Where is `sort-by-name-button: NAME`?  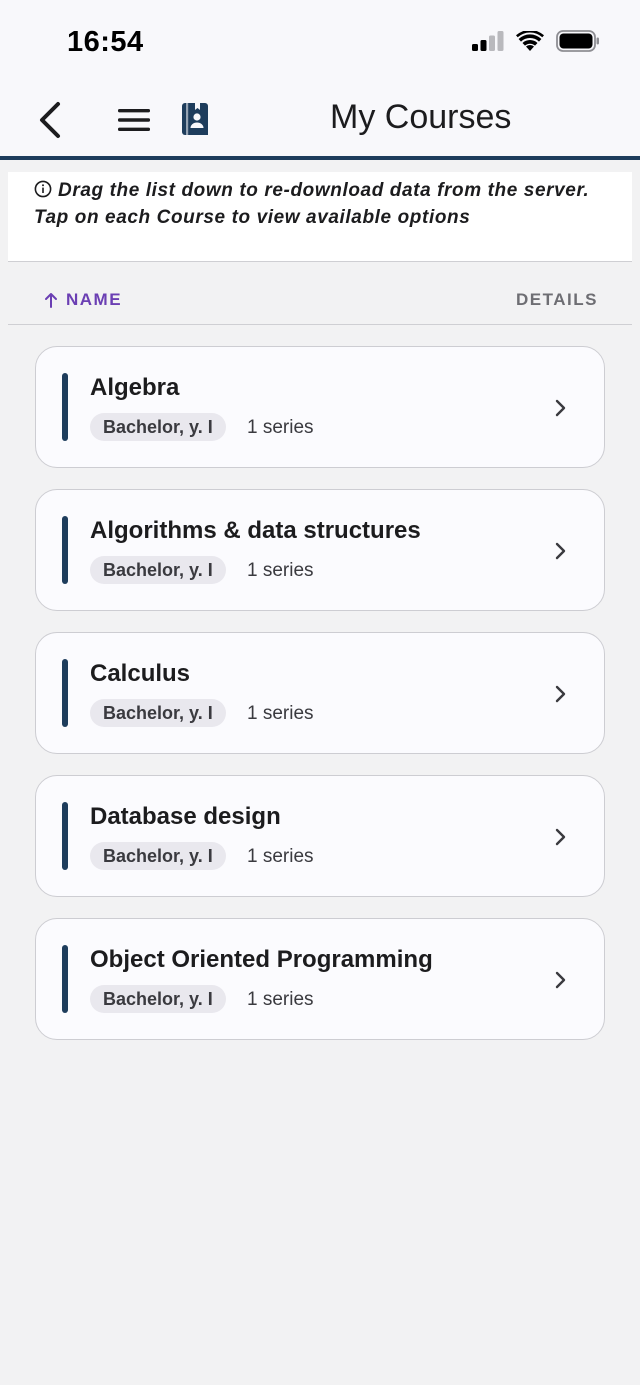 sort-by-name-button: NAME is located at coordinates (83, 300).